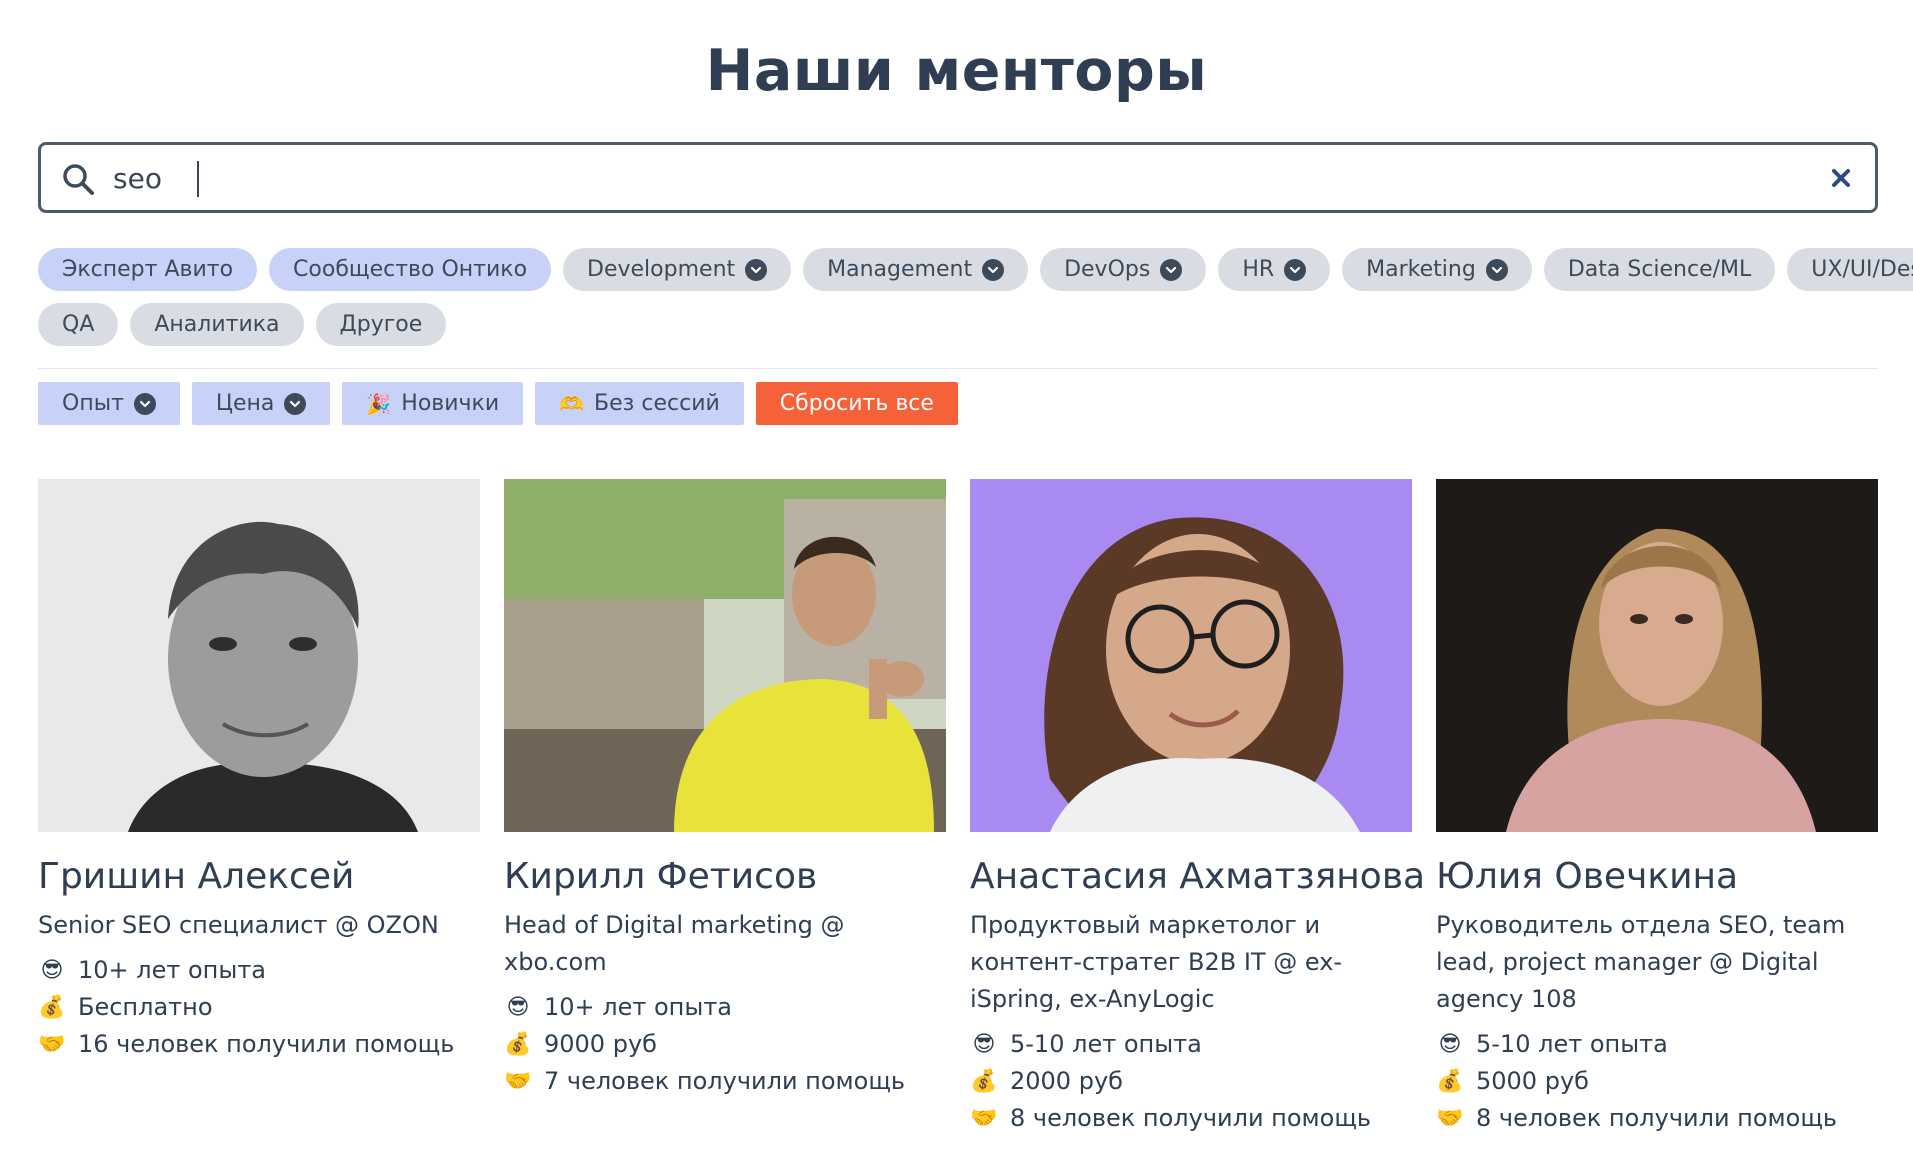 This screenshot has height=1154, width=1913. I want to click on helped-stat: 🤝 16 человек получили помощь, so click(259, 1044).